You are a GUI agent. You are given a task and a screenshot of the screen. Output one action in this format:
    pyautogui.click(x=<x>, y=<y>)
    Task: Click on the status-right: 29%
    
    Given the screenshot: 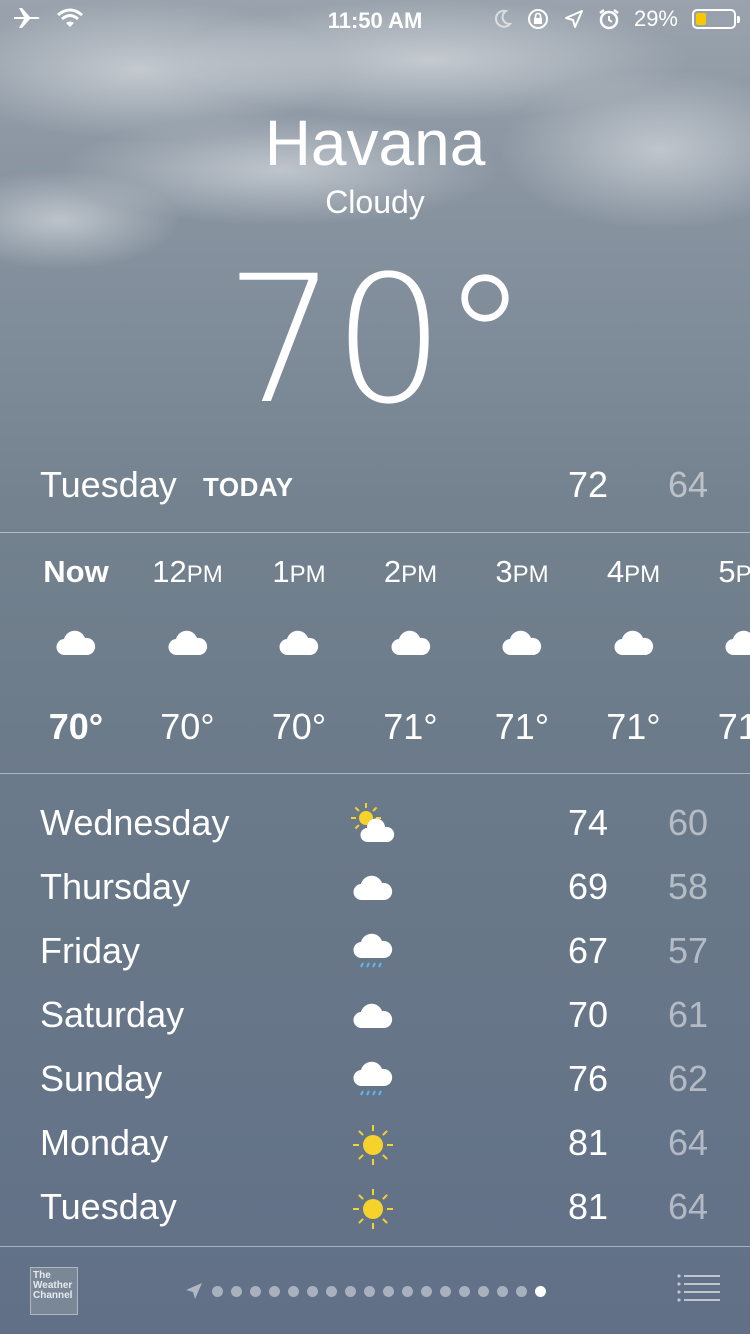 What is the action you would take?
    pyautogui.click(x=617, y=19)
    